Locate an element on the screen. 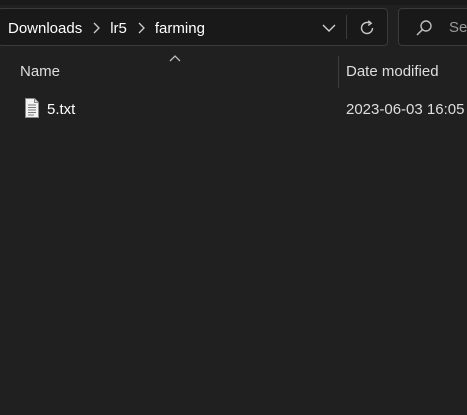 The height and width of the screenshot is (415, 467). file-row: 5.txt 2023-06-03 16:05 is located at coordinates (233, 109).